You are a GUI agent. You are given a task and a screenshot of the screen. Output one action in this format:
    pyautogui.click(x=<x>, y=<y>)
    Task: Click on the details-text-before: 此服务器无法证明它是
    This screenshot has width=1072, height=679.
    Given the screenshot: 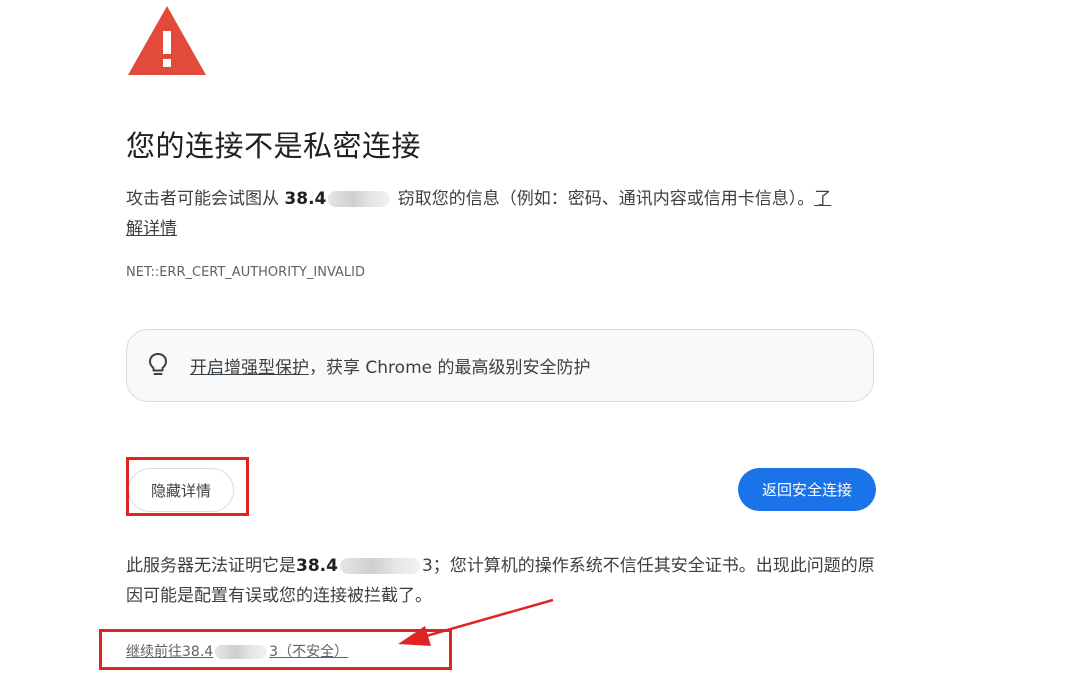 What is the action you would take?
    pyautogui.click(x=211, y=566)
    